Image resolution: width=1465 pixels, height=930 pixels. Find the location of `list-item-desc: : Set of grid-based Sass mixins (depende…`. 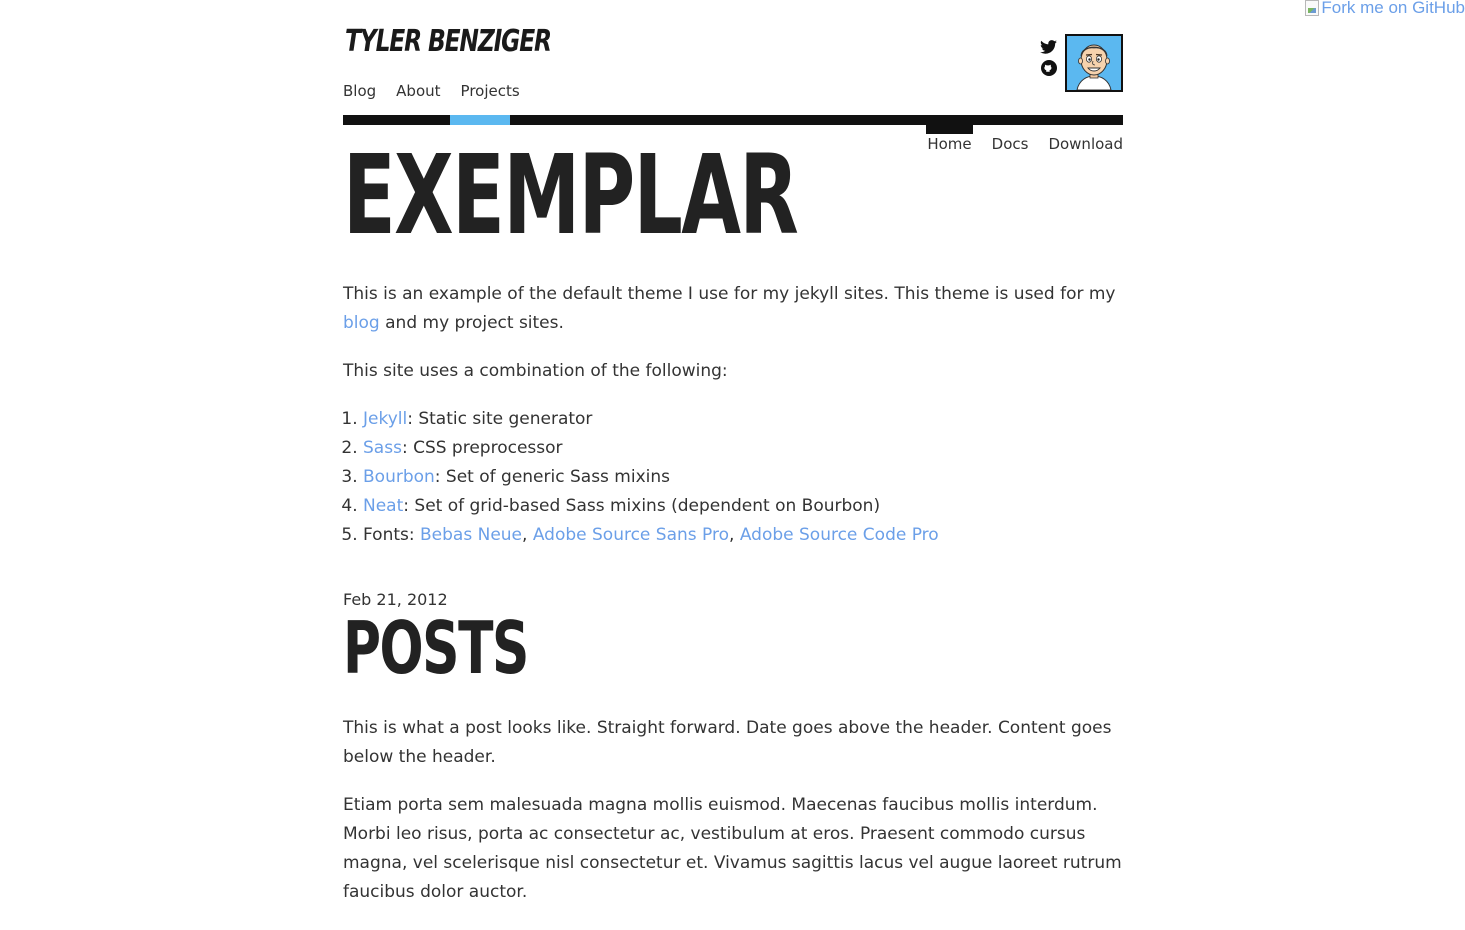

list-item-desc: : Set of grid-based Sass mixins (depende… is located at coordinates (642, 506).